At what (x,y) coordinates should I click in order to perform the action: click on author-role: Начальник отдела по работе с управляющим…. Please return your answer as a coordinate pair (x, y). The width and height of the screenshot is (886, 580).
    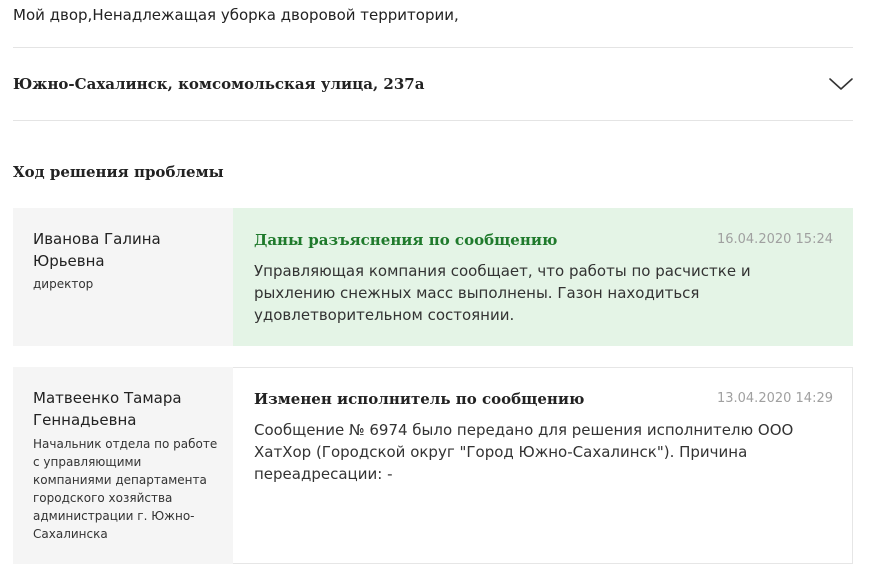
    Looking at the image, I should click on (125, 489).